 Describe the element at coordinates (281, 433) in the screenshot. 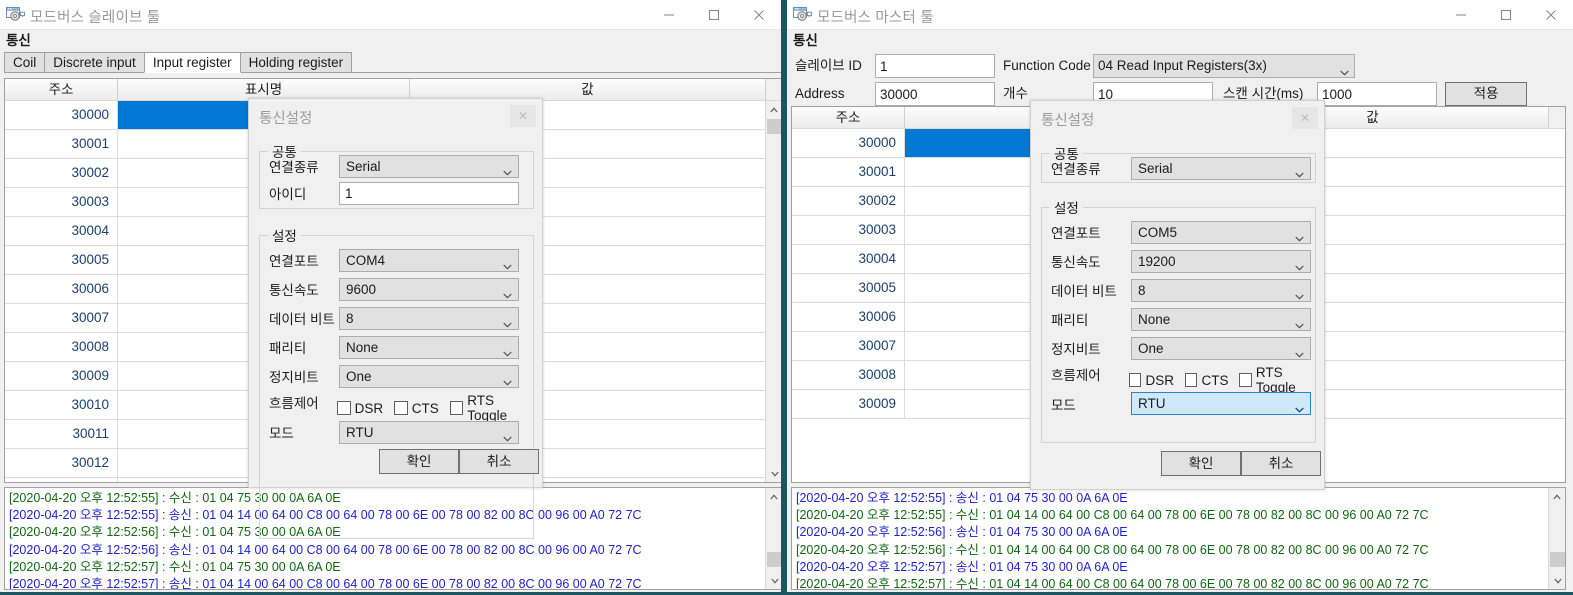

I see `label-mode: 모드` at that location.